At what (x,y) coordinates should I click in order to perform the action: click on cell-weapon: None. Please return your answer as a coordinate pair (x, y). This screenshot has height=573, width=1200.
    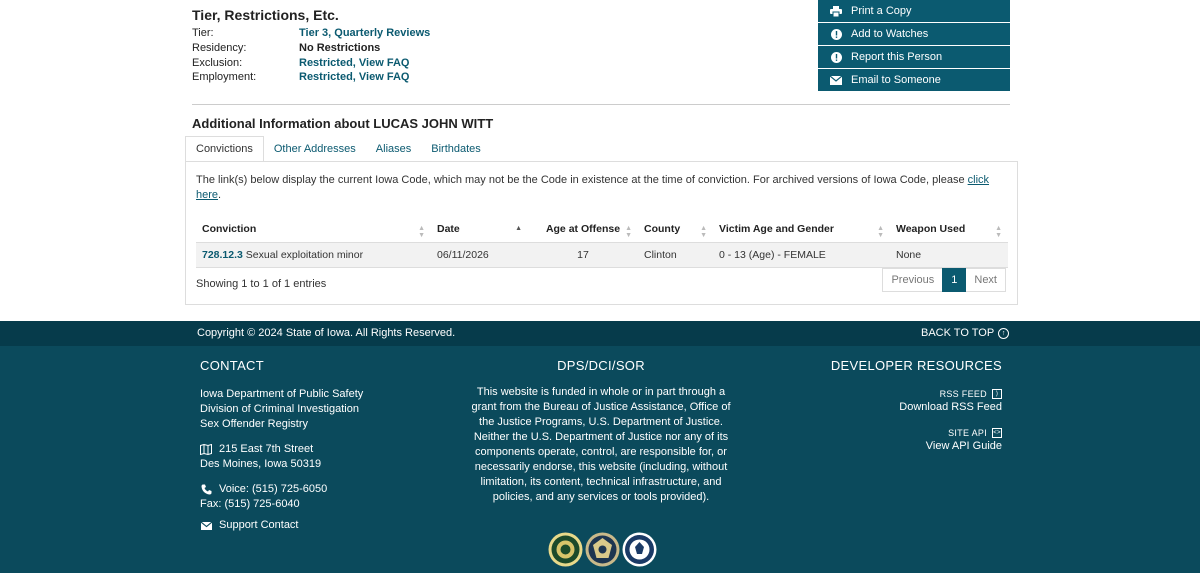
    Looking at the image, I should click on (949, 255).